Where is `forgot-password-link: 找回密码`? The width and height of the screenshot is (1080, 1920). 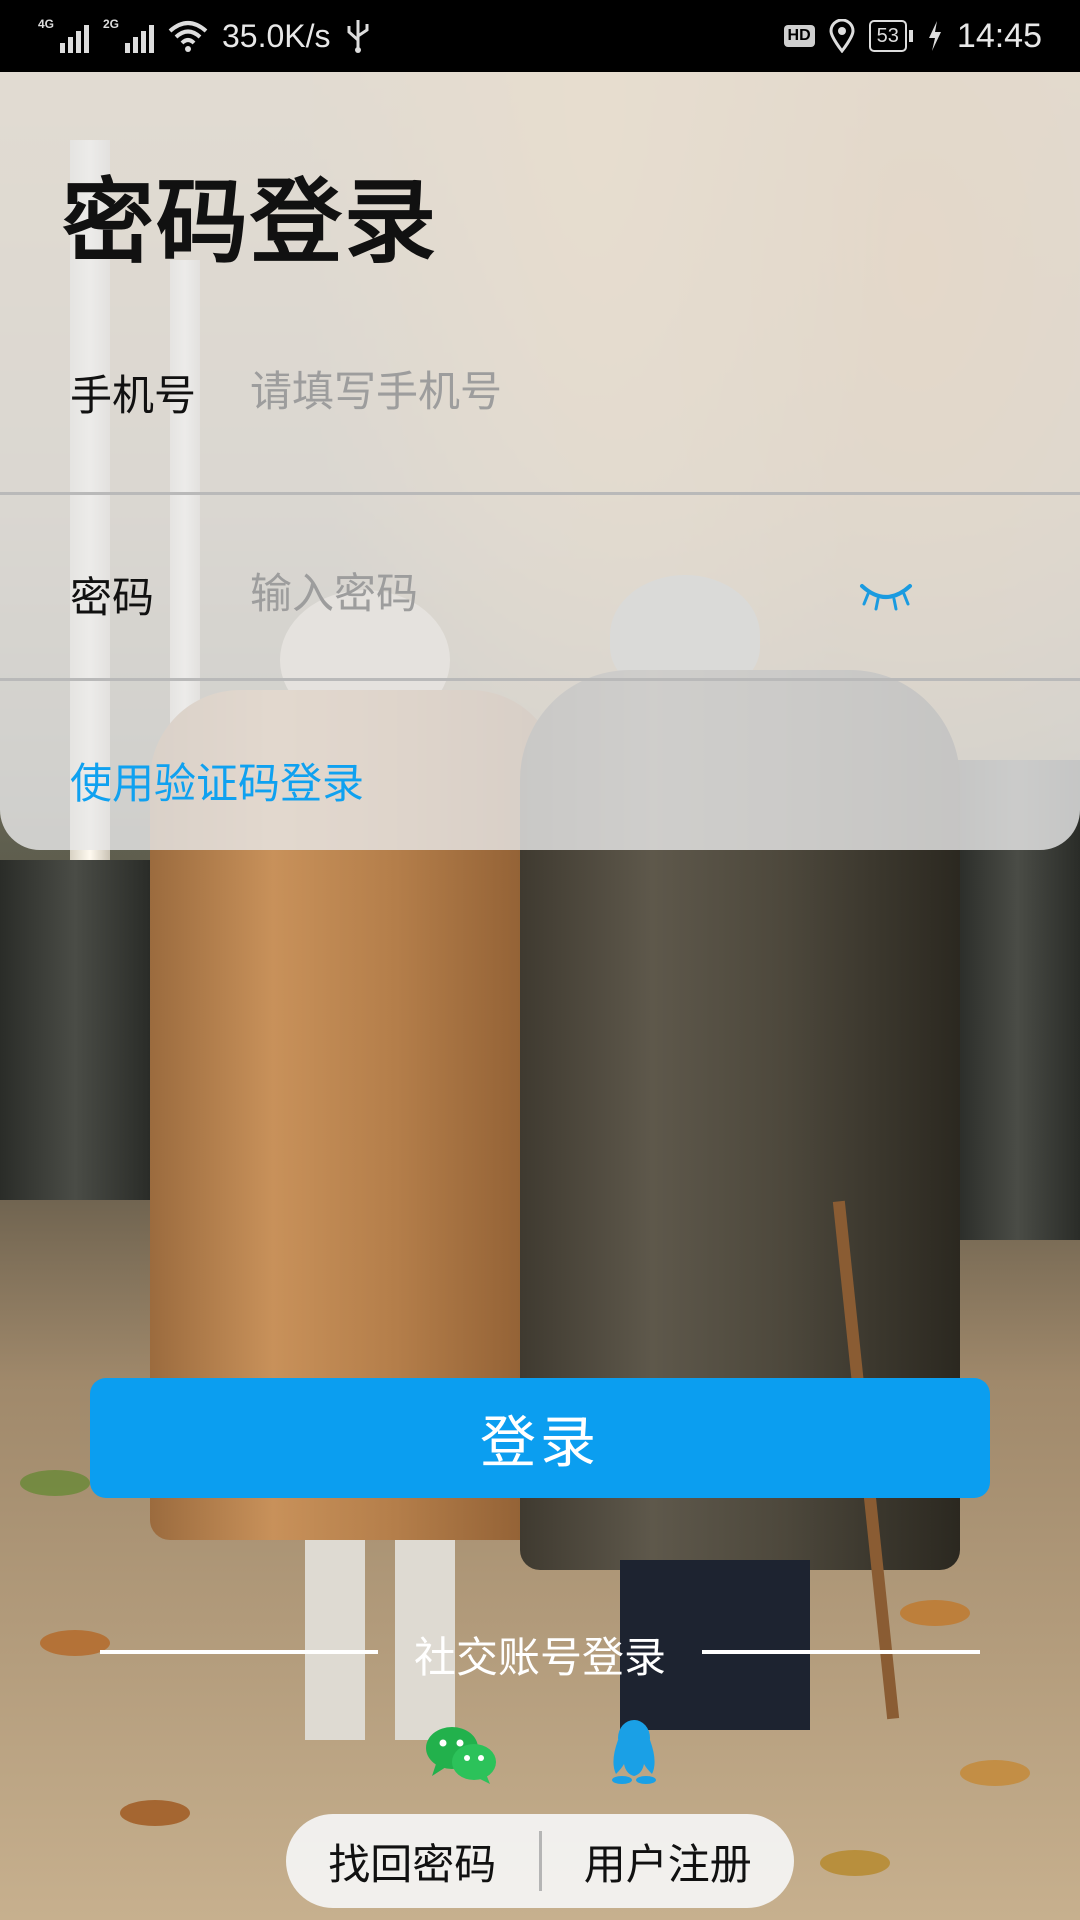 forgot-password-link: 找回密码 is located at coordinates (412, 1861).